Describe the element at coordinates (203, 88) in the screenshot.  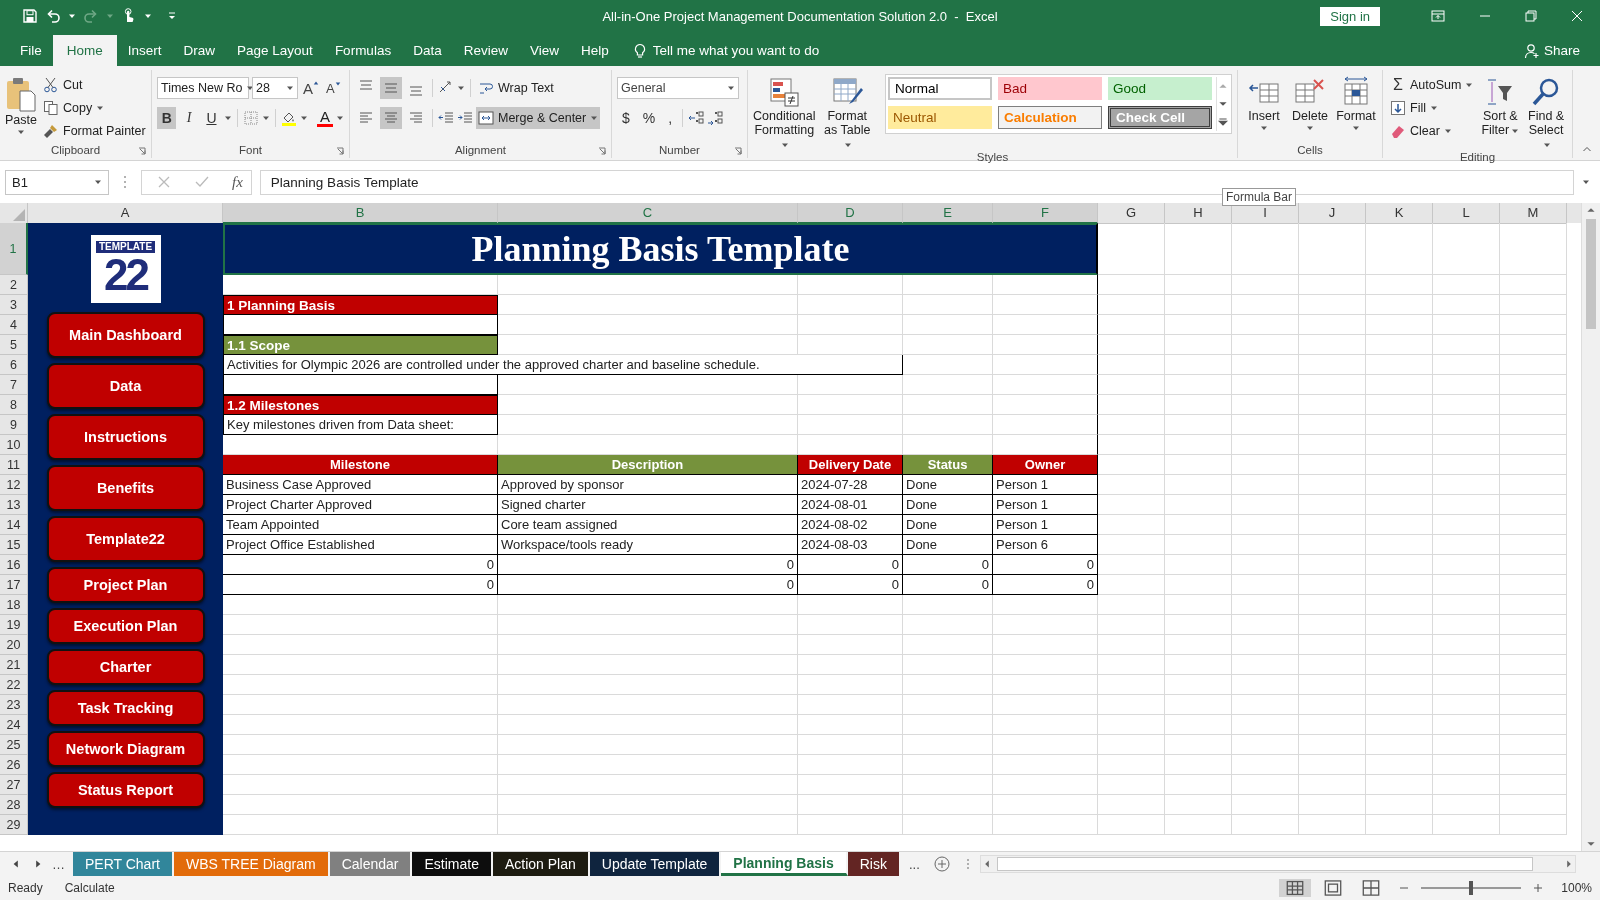
I see `font-name-field: Times New Ro` at that location.